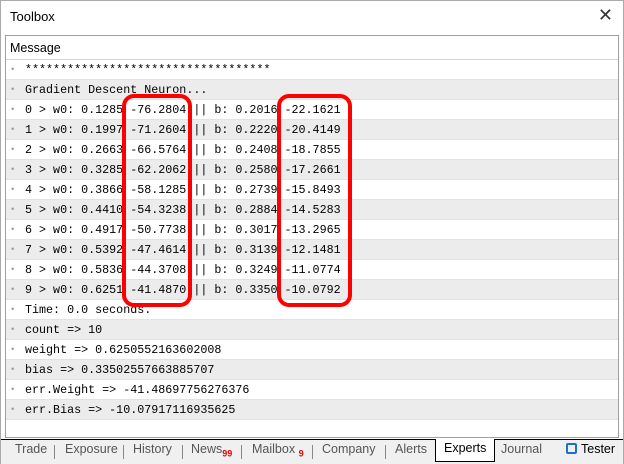  Describe the element at coordinates (312, 410) in the screenshot. I see `log-row: • err.Bias => -10.07917116935625` at that location.